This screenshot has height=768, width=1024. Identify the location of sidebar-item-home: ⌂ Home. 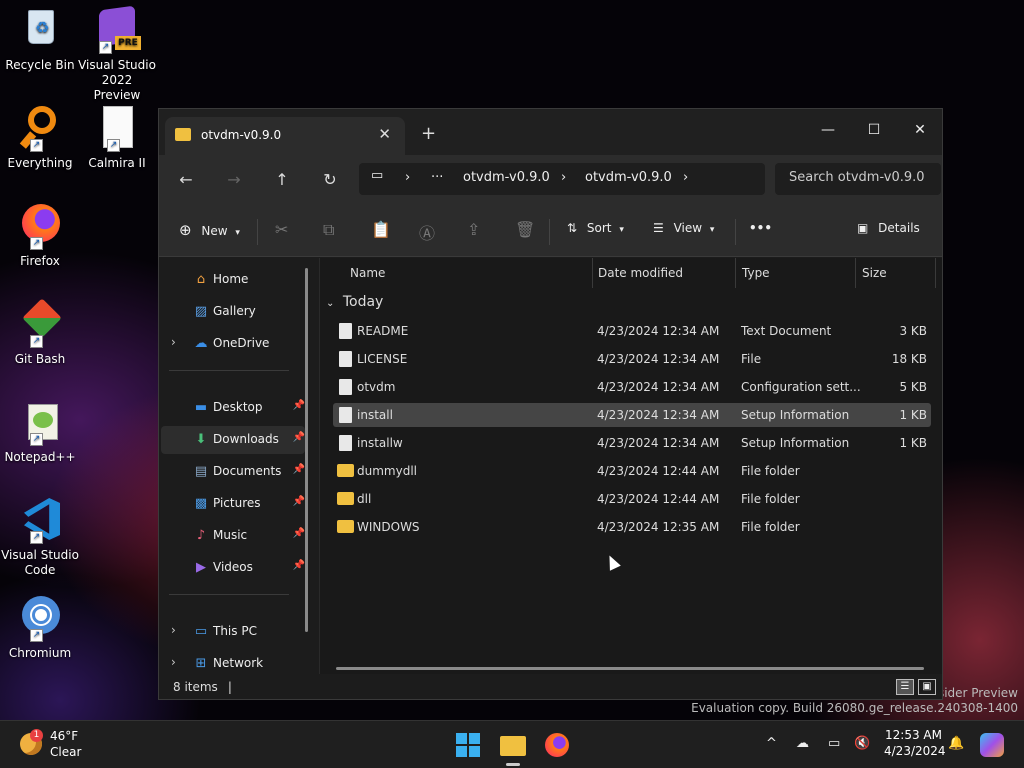
(233, 280).